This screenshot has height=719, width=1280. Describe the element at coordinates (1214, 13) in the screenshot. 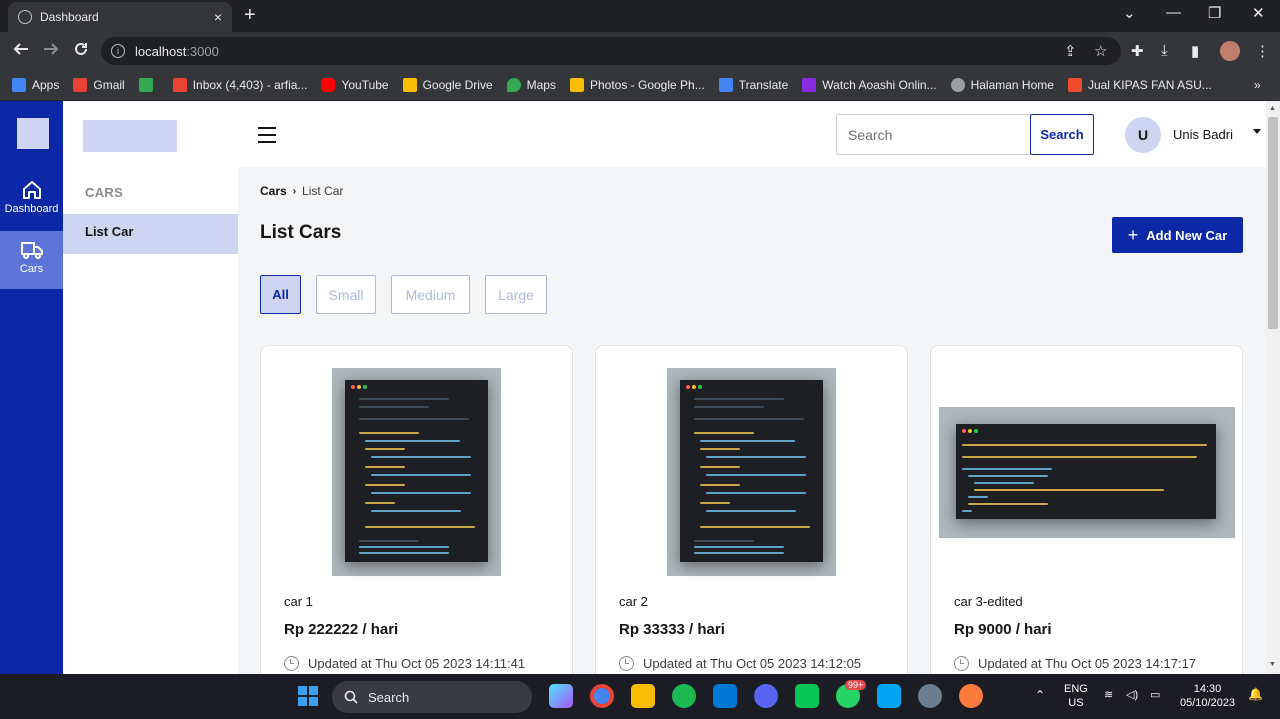

I see `maximize-button: ❐` at that location.